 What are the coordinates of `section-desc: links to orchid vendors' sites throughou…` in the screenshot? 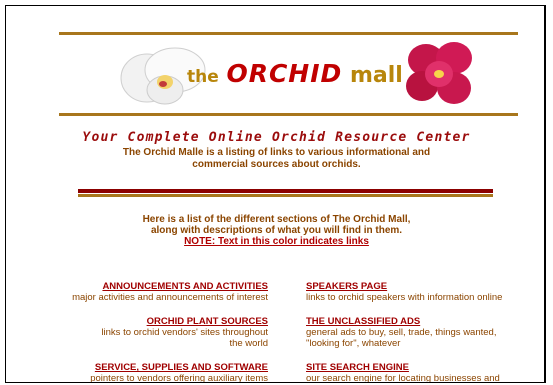 It's located at (184, 332).